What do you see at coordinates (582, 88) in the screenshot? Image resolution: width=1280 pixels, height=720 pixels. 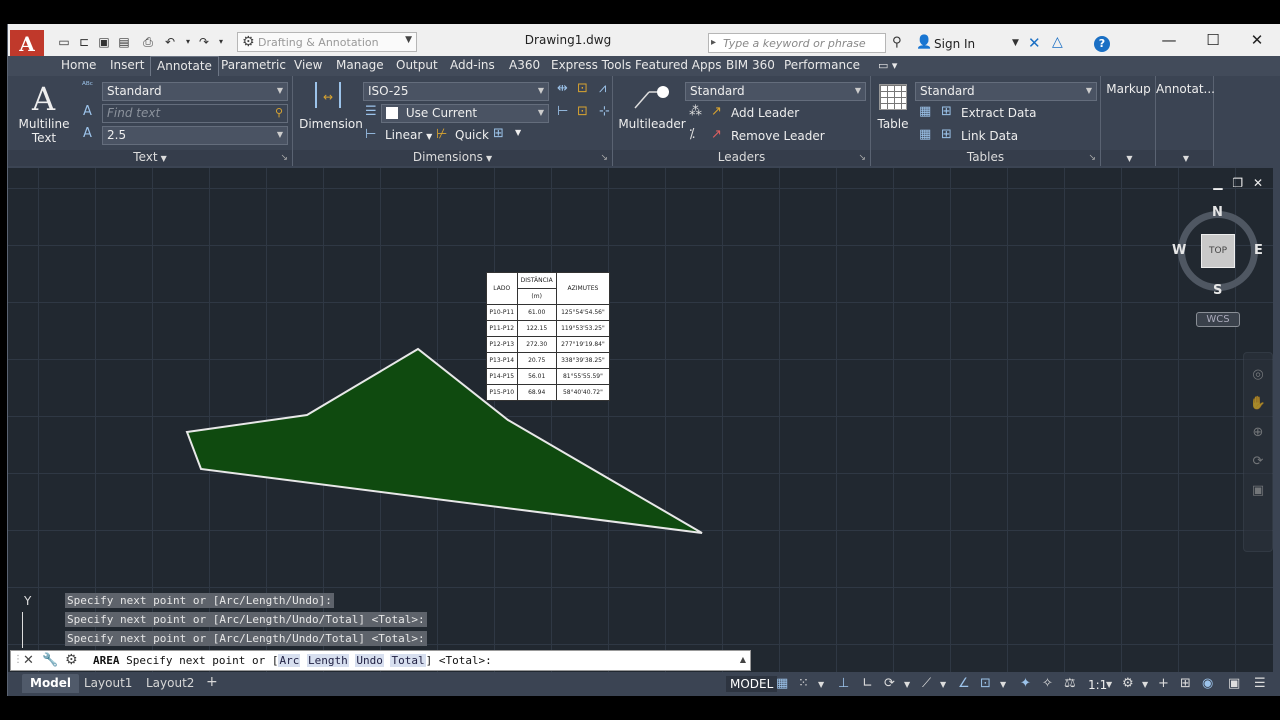 I see `dim-space-icon: ⊡` at bounding box center [582, 88].